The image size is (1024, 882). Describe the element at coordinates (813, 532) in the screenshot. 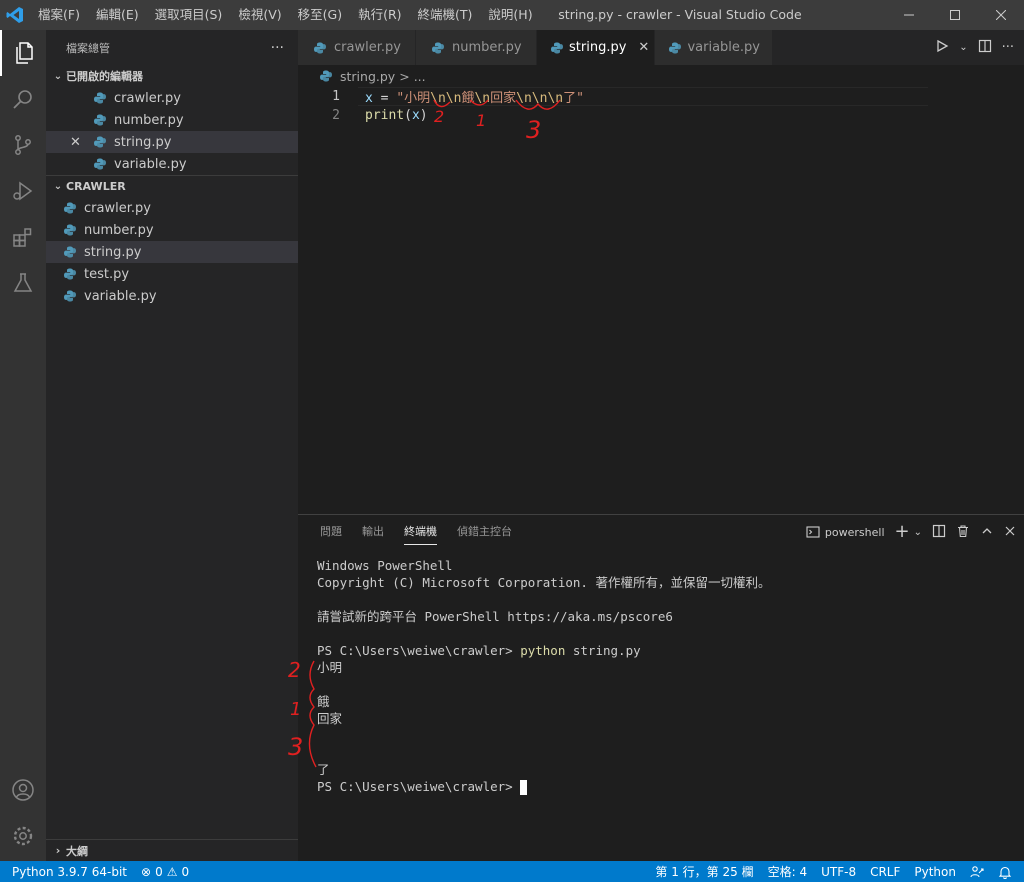

I see `terminal-icon` at that location.